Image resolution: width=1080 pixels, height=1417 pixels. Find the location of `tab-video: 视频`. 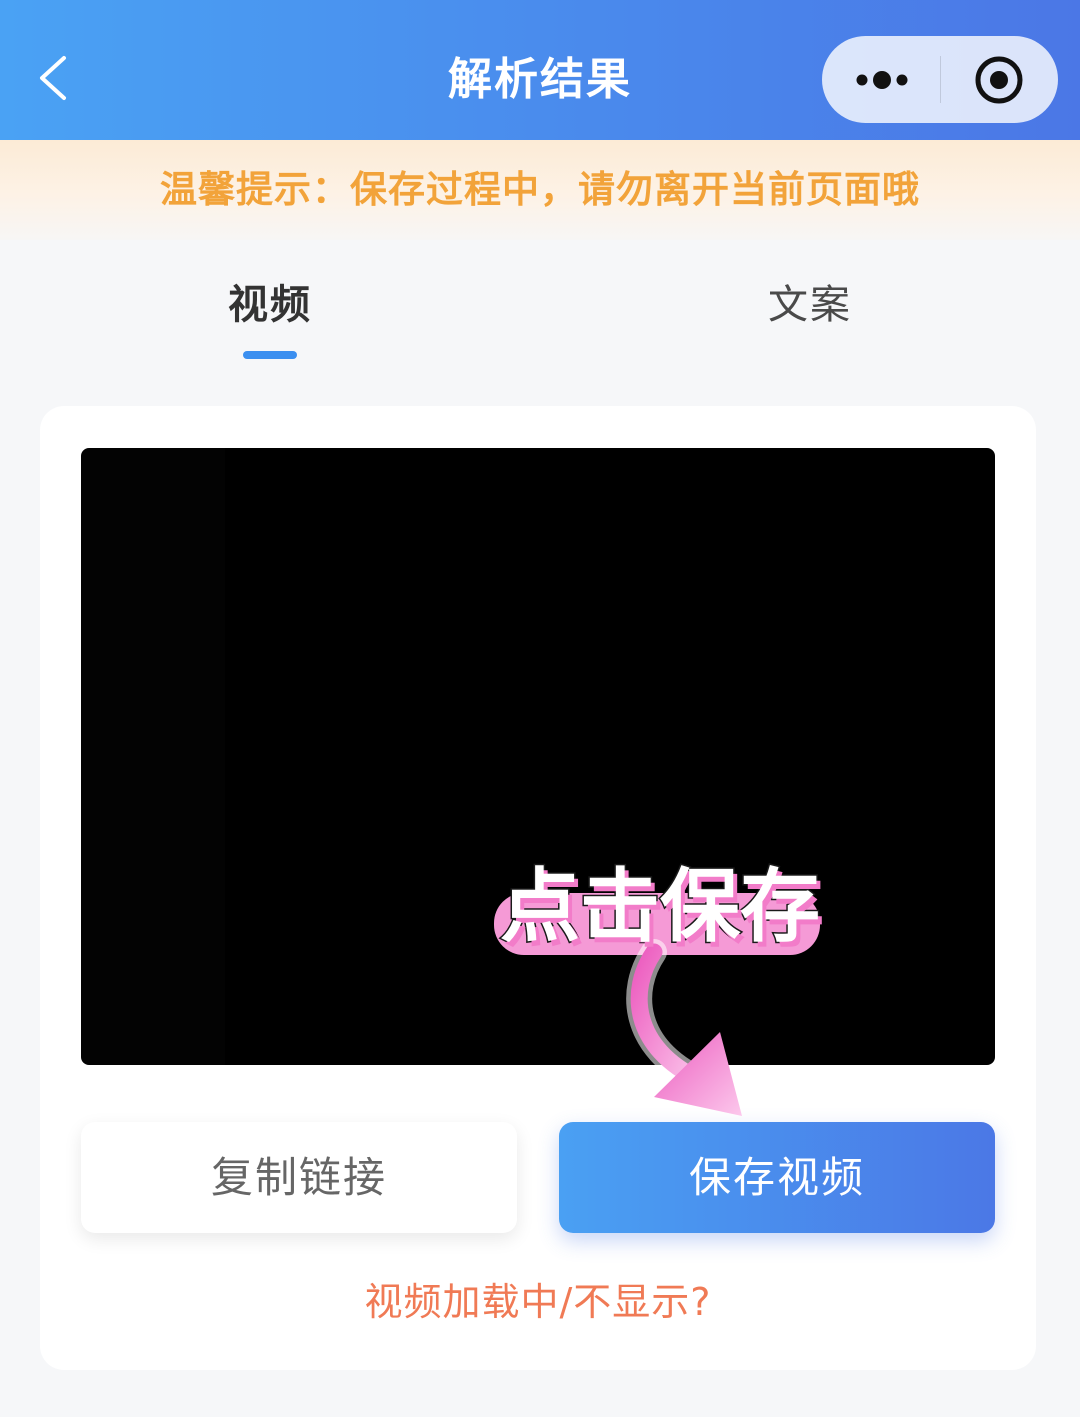

tab-video: 视频 is located at coordinates (270, 305).